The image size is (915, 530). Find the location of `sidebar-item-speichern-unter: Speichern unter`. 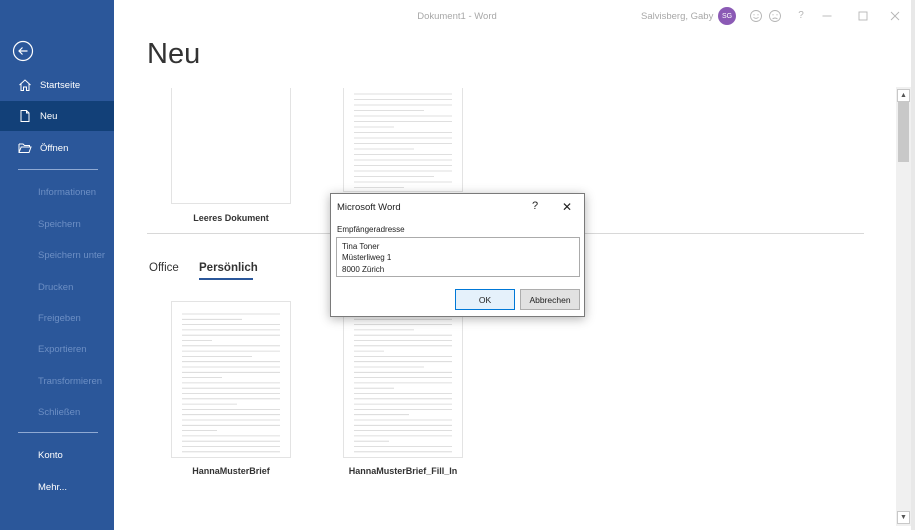

sidebar-item-speichern-unter: Speichern unter is located at coordinates (72, 255).